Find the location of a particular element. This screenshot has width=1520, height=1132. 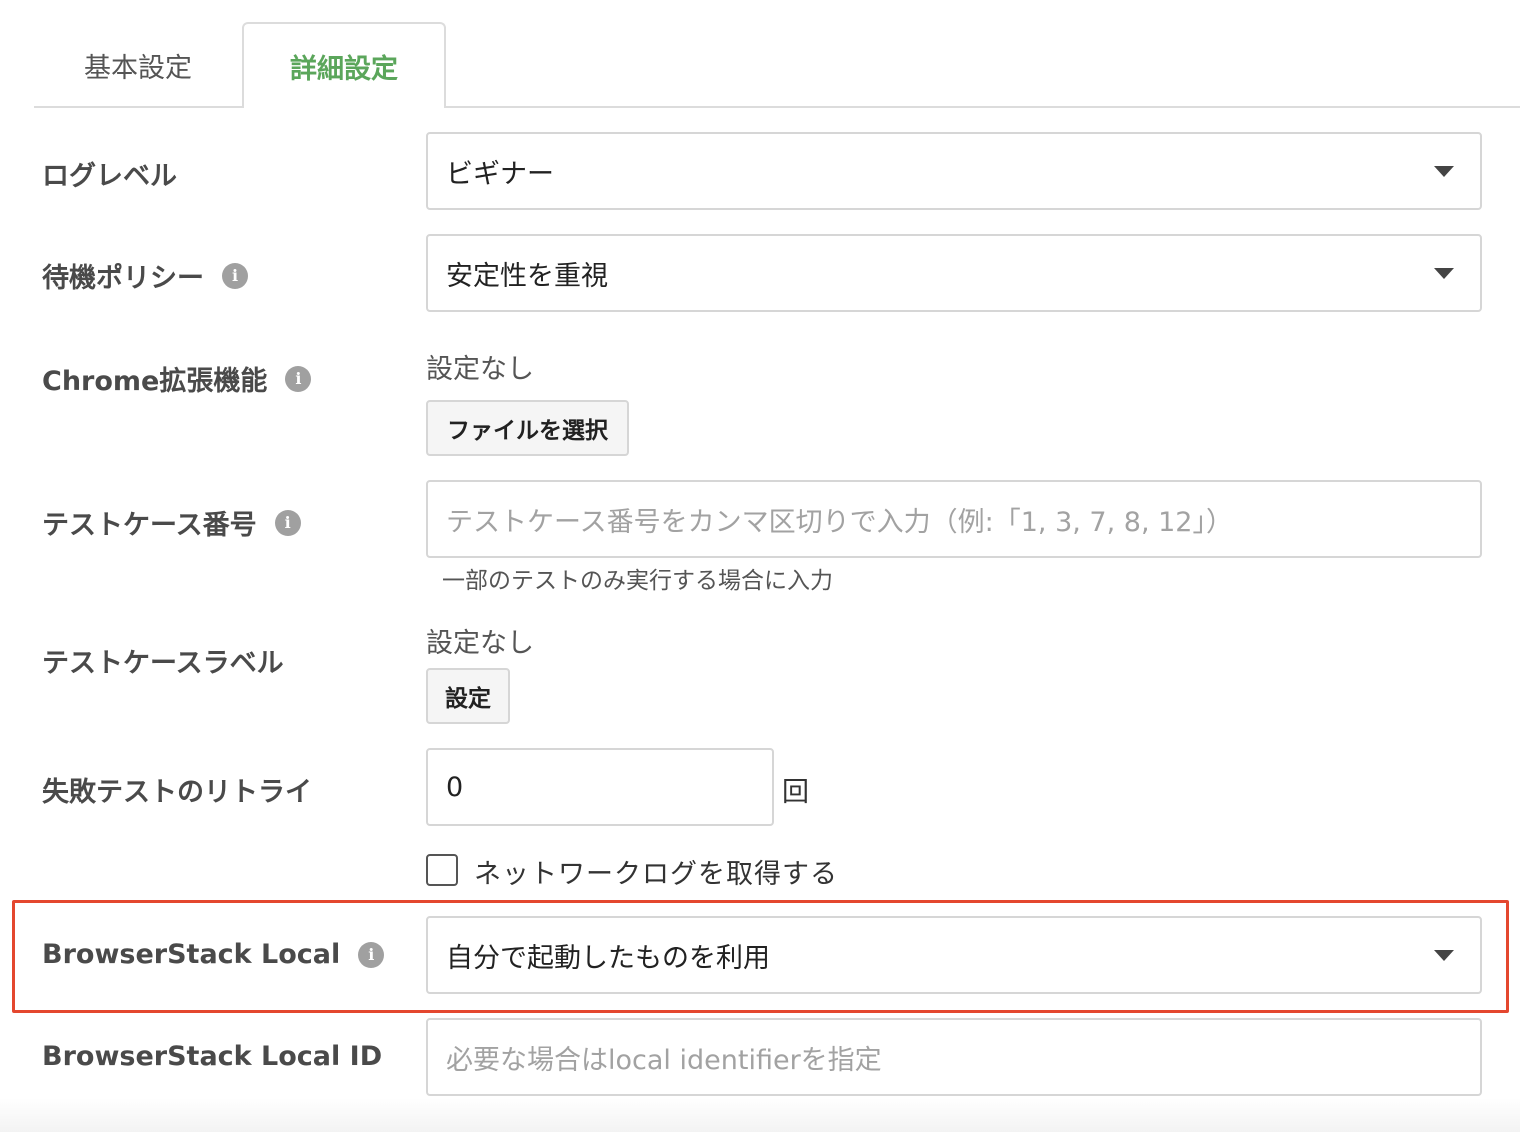

log-level-value: ビギナー is located at coordinates (500, 174).